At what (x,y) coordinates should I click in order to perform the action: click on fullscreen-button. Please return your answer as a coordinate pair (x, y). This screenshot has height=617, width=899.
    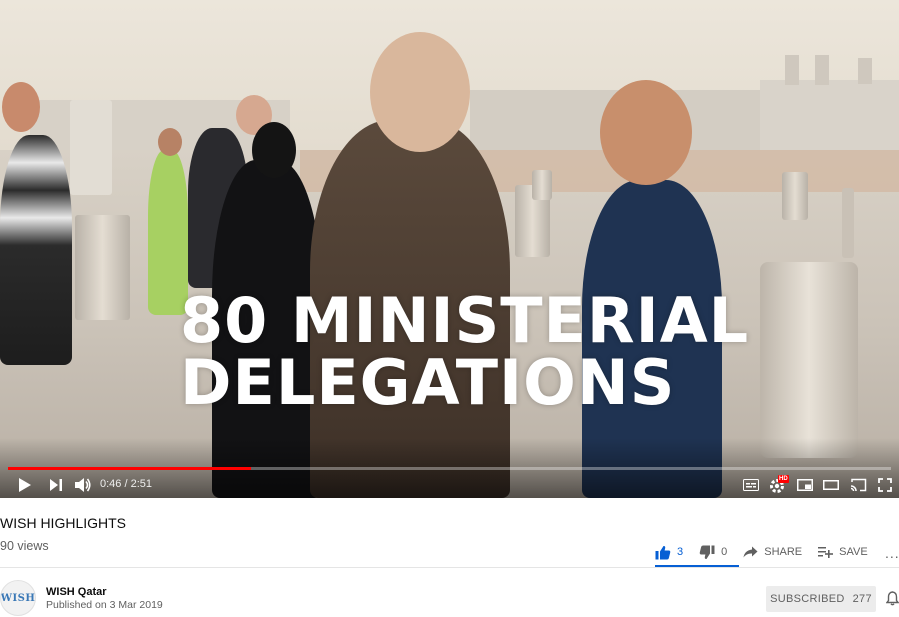
    Looking at the image, I should click on (885, 485).